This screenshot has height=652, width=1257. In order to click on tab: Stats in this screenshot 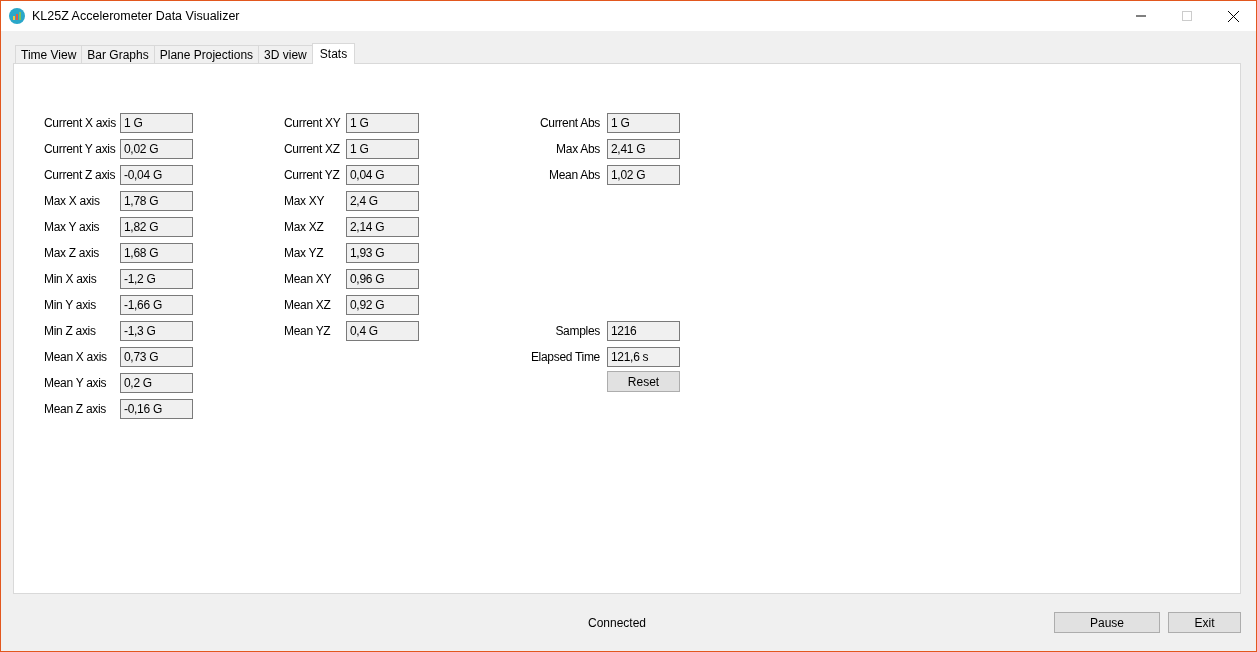, I will do `click(333, 53)`.